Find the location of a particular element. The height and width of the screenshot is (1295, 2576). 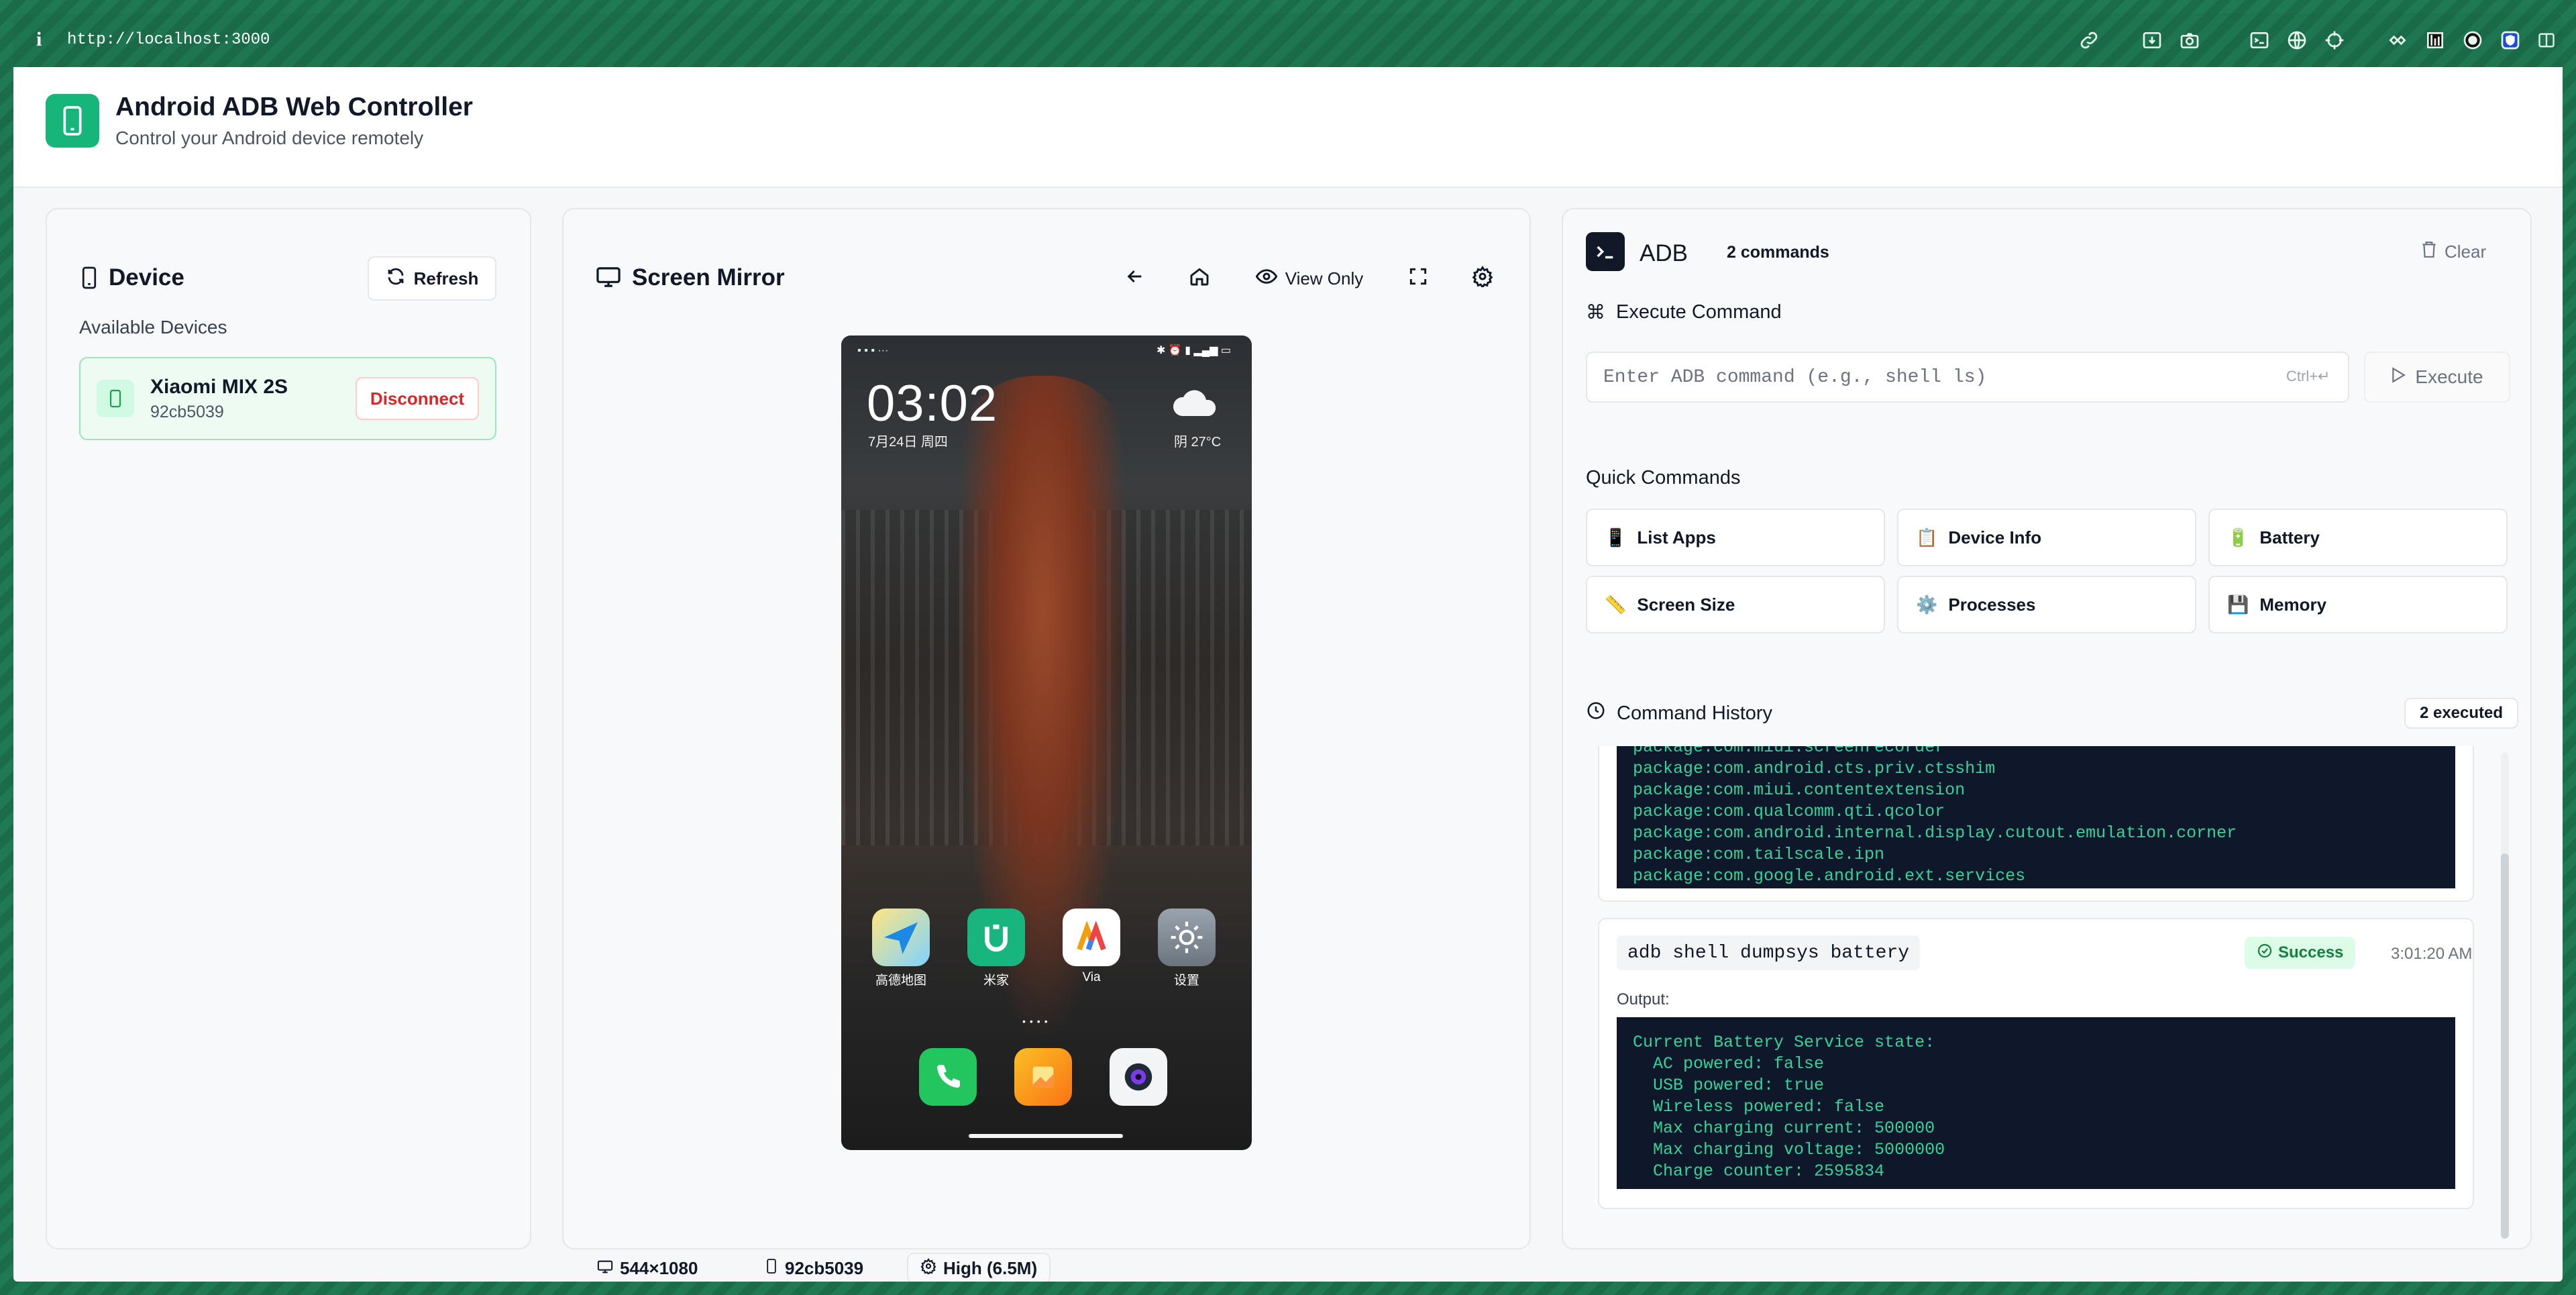

success-badge: Success is located at coordinates (2300, 953).